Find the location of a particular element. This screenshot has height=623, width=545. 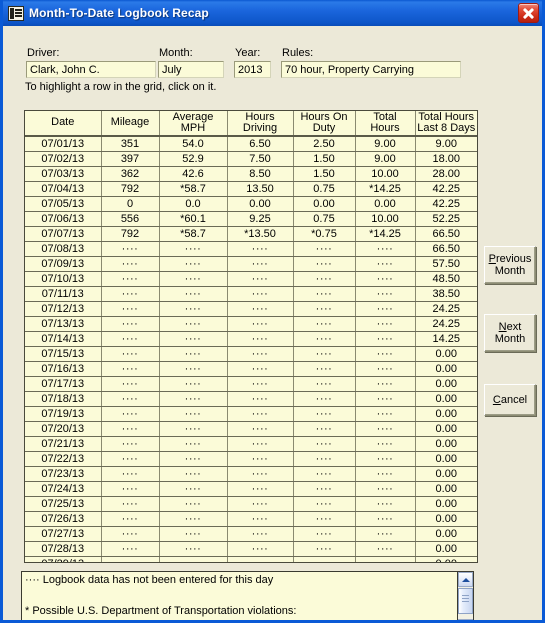

table-row: 07/02/13 397 52.9 7.50 1.50 9.00 18.00 is located at coordinates (251, 159).